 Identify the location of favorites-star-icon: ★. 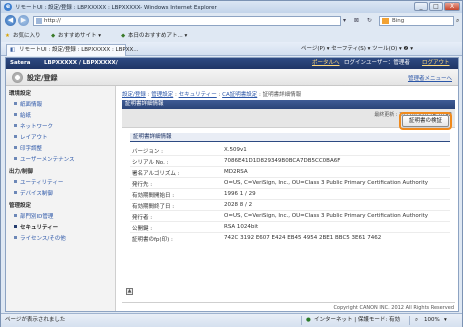
(7, 36).